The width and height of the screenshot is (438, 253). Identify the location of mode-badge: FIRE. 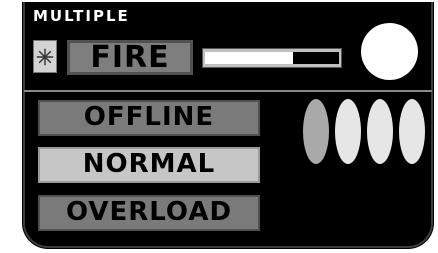
(130, 57).